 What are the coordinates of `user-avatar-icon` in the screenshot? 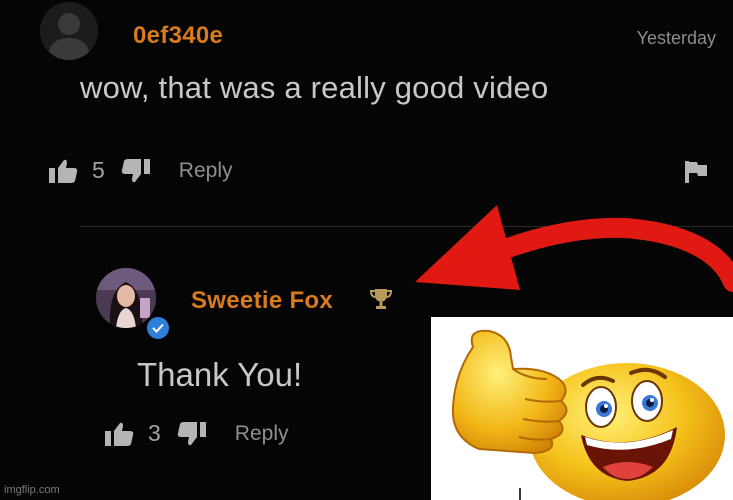 It's located at (69, 31).